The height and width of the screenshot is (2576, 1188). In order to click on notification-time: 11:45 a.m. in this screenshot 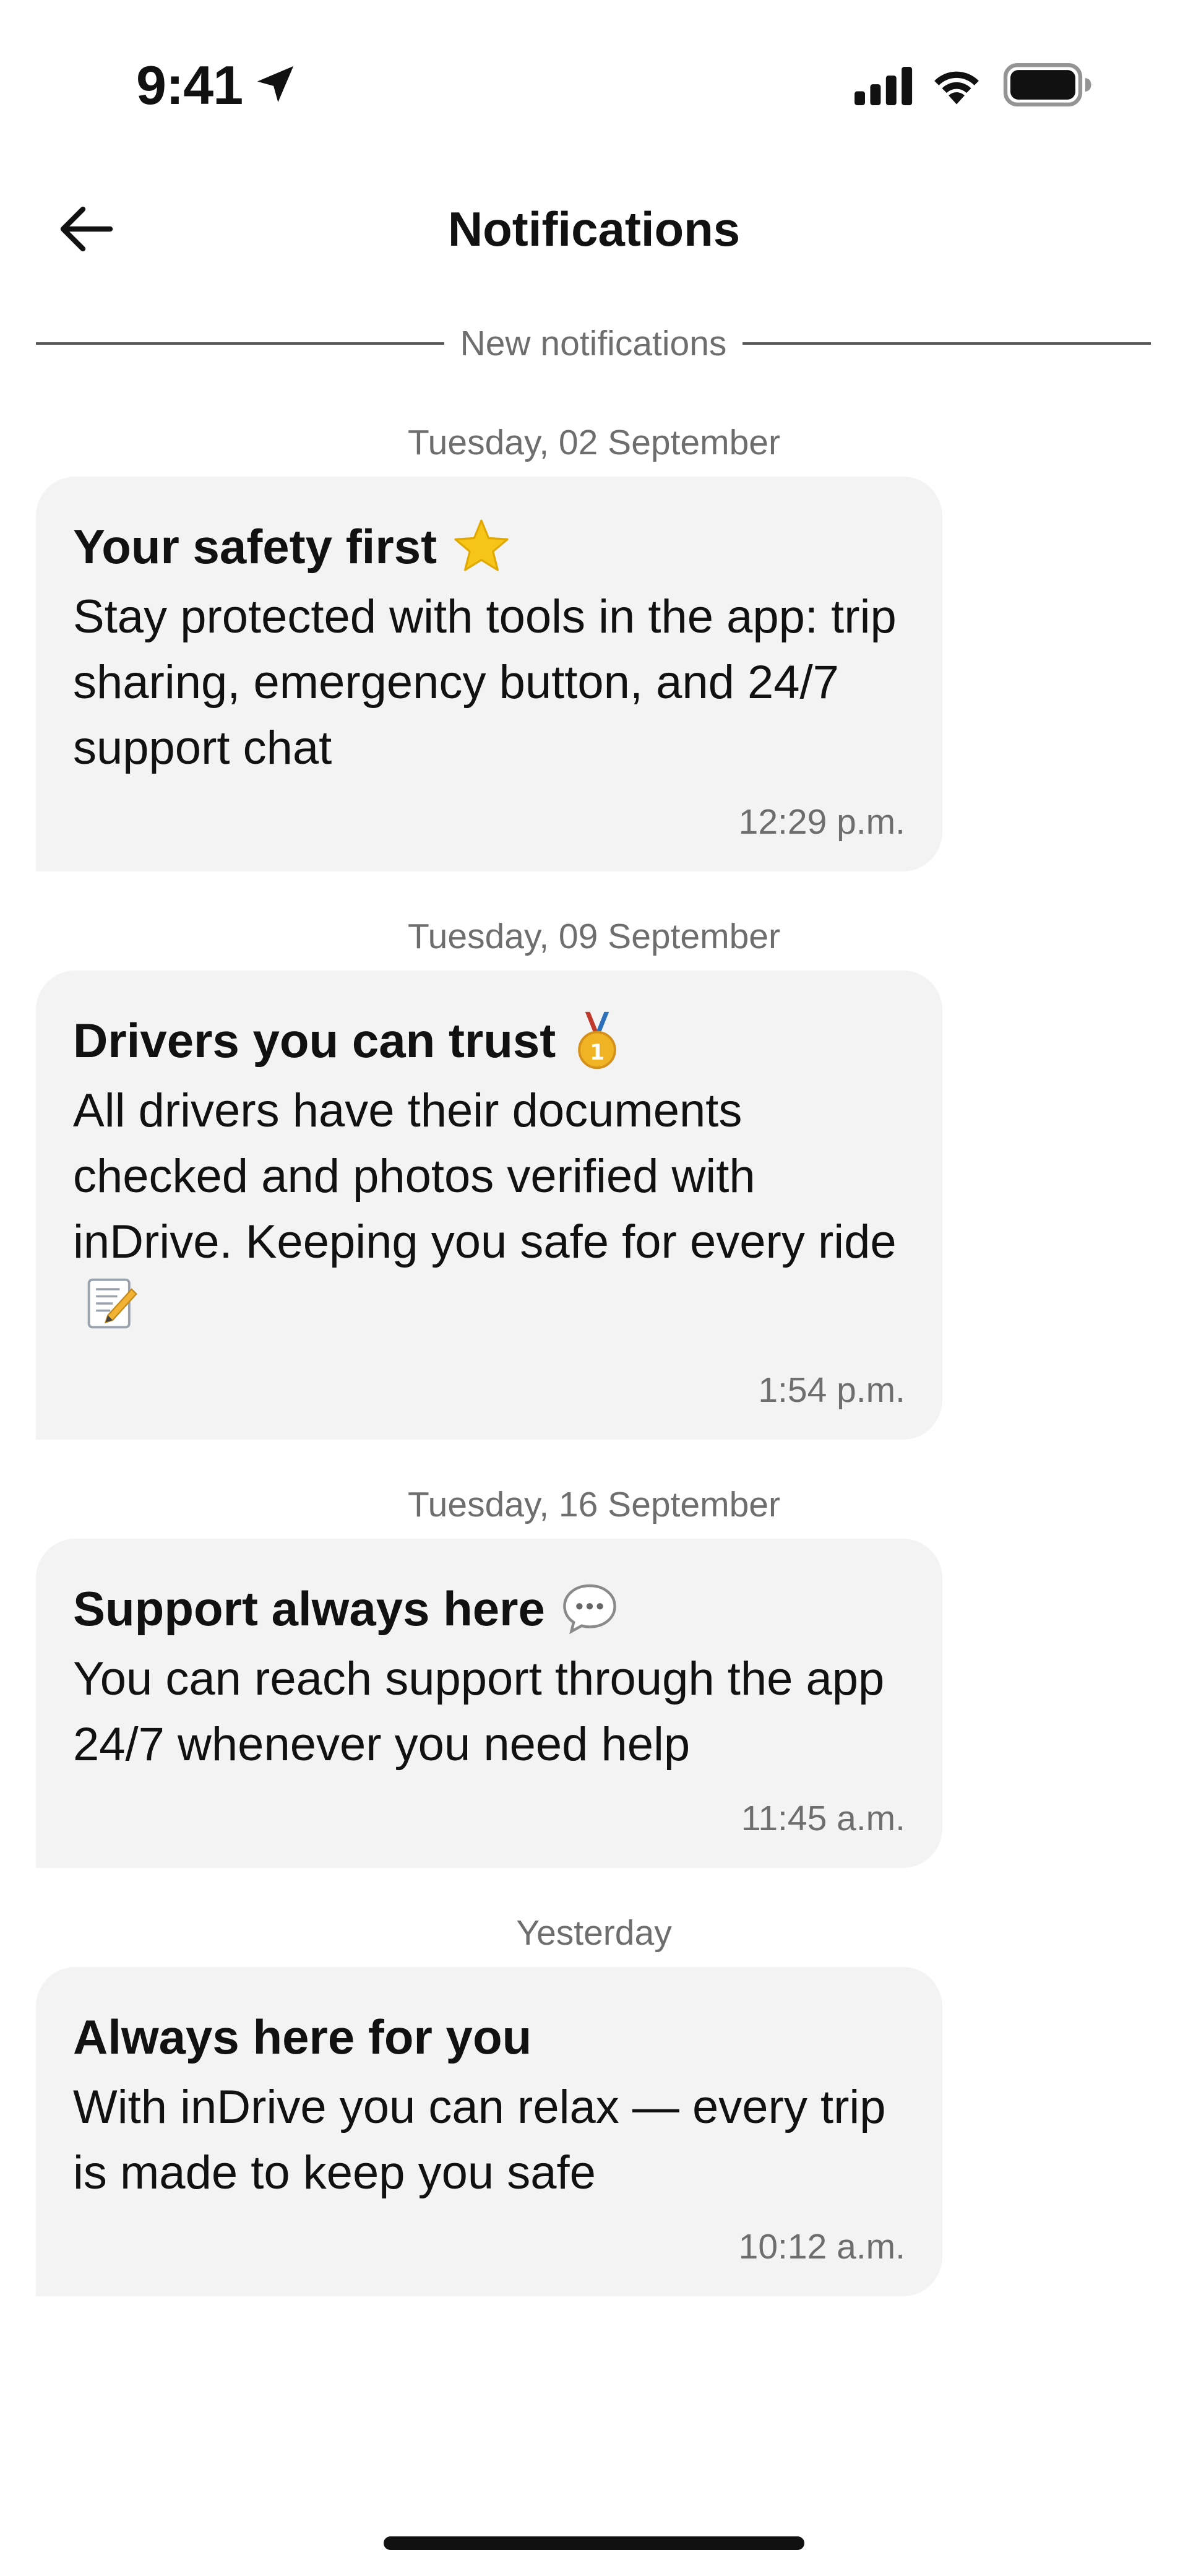, I will do `click(823, 1818)`.